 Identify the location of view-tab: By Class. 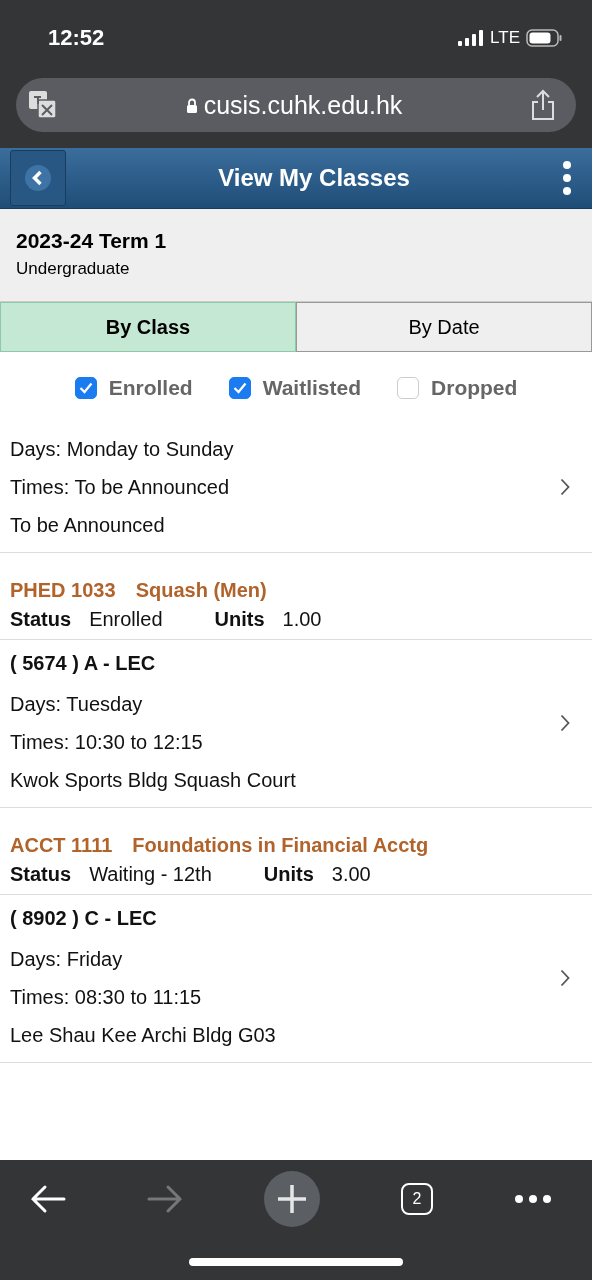
(148, 327).